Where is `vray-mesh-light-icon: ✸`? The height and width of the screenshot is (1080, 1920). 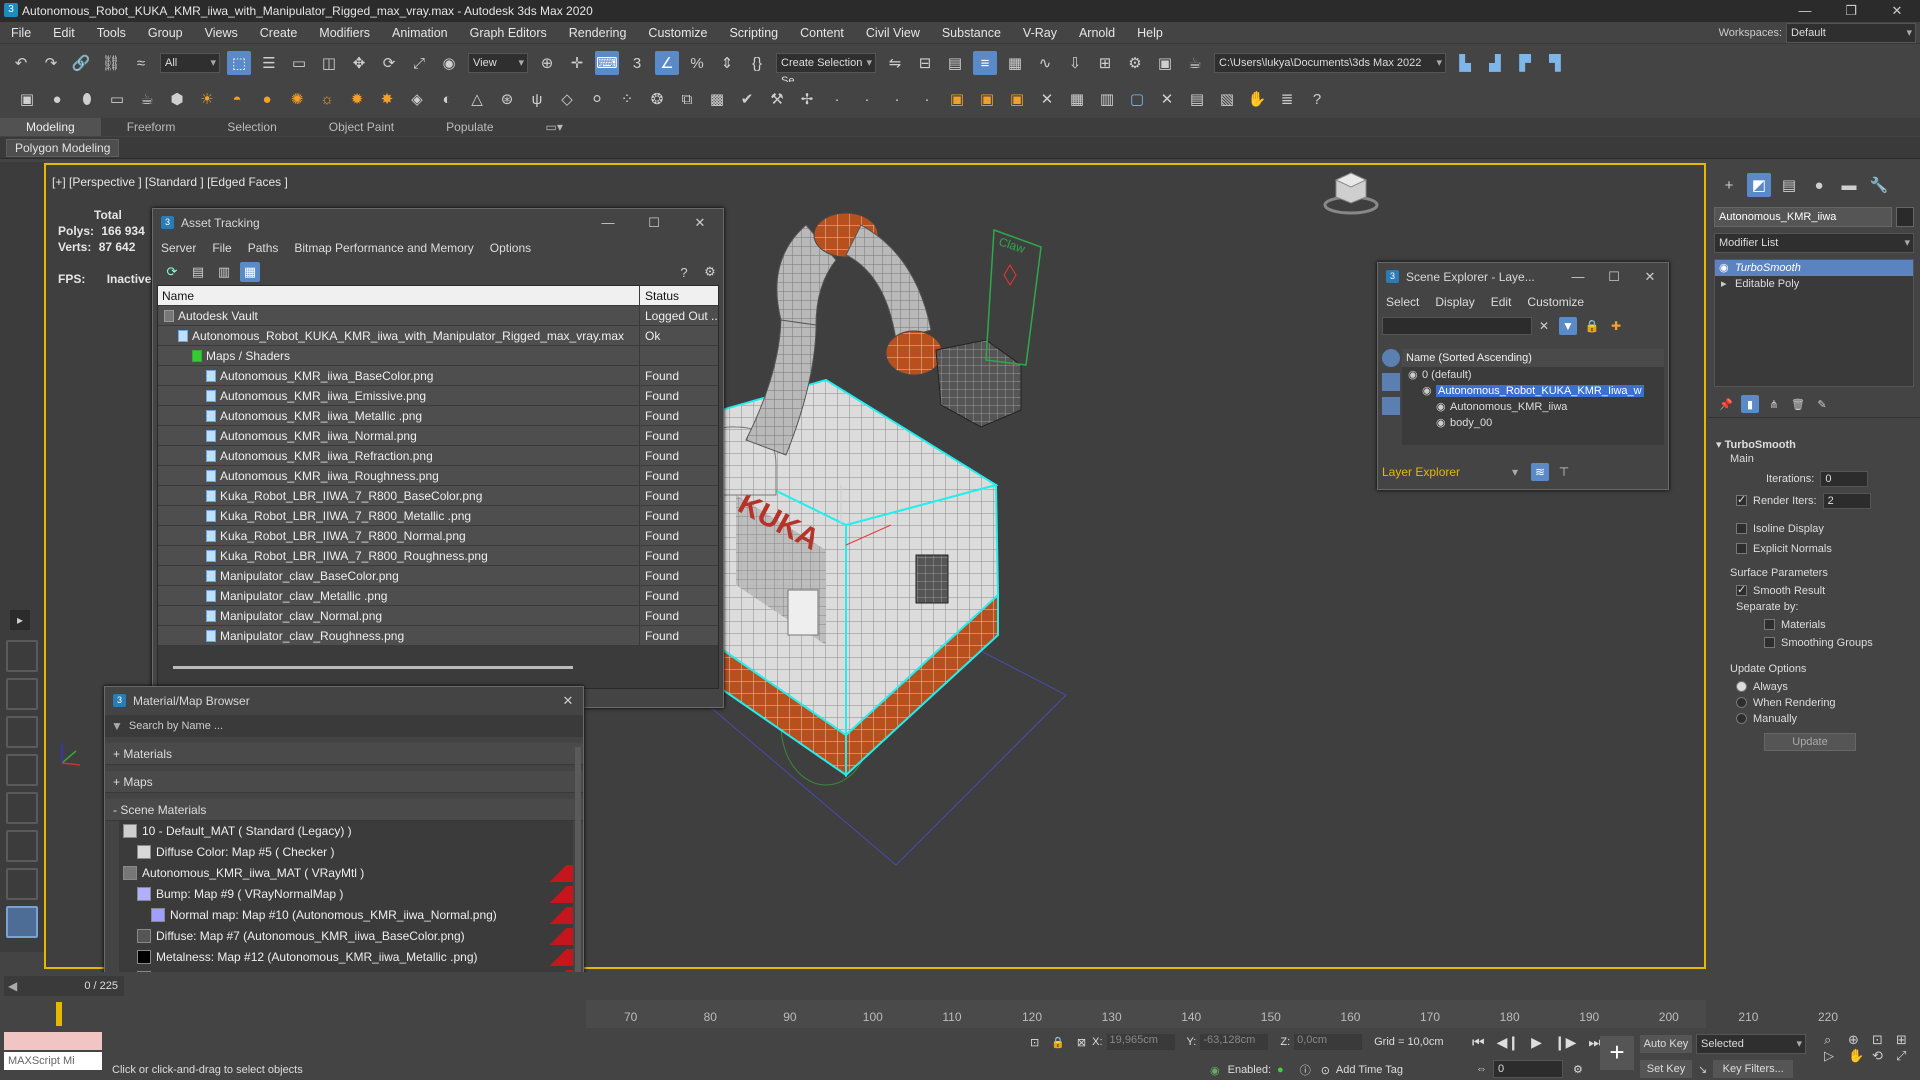 vray-mesh-light-icon: ✸ is located at coordinates (387, 99).